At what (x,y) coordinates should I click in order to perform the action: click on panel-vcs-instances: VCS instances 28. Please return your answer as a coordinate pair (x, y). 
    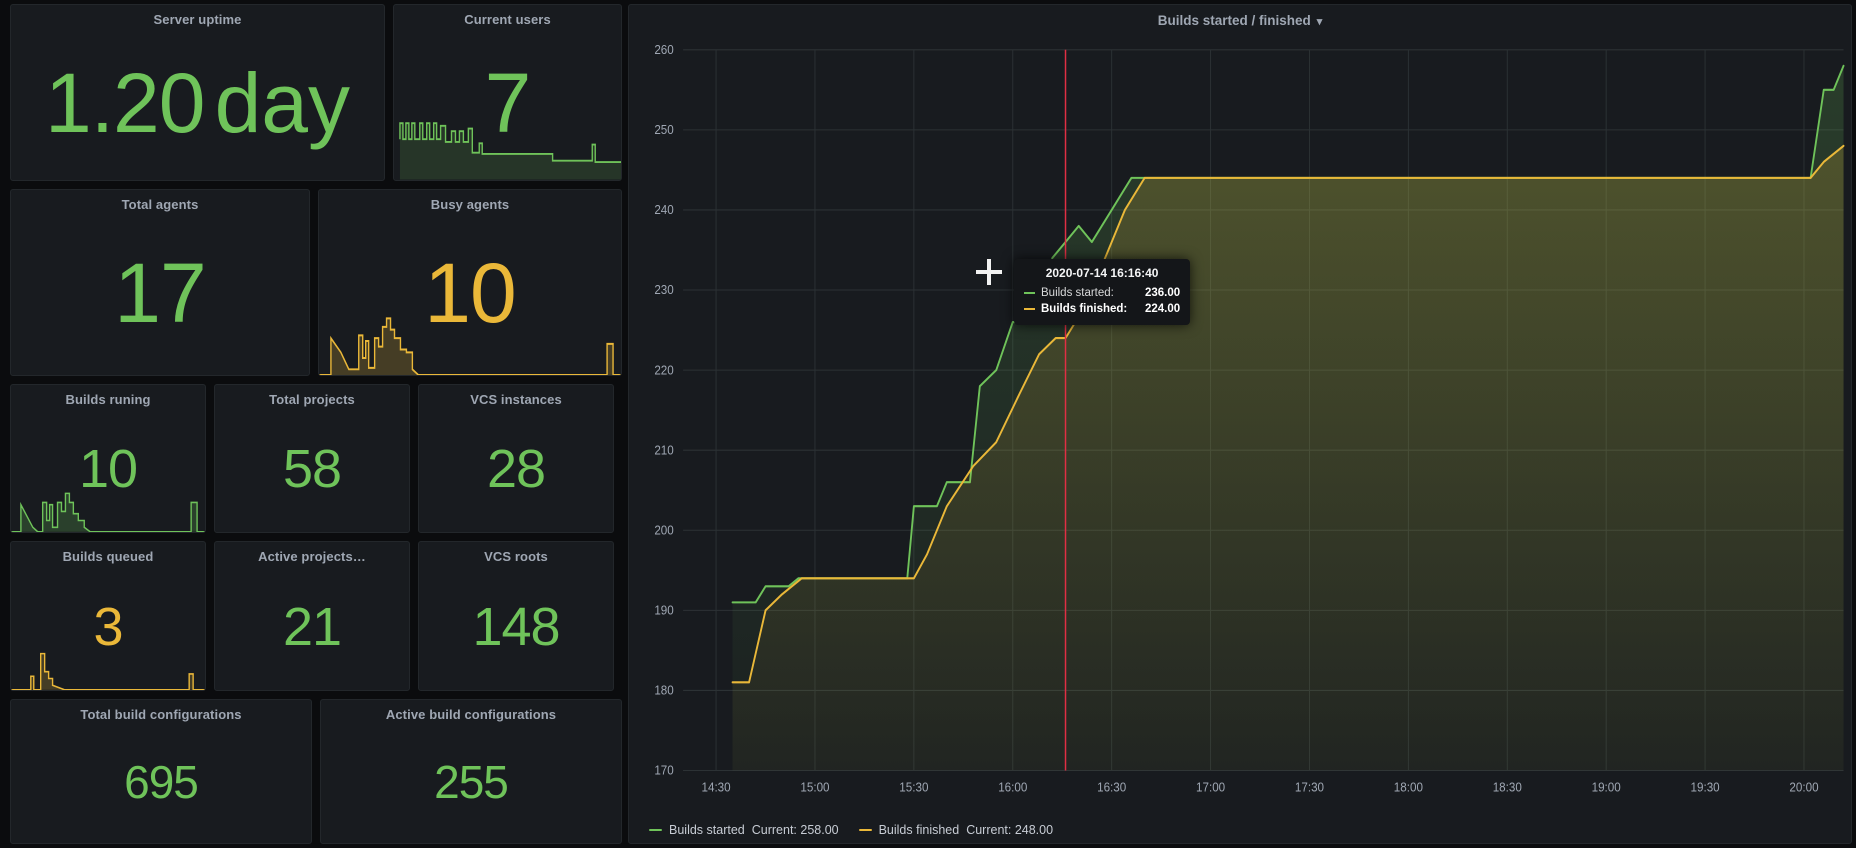
    Looking at the image, I should click on (516, 458).